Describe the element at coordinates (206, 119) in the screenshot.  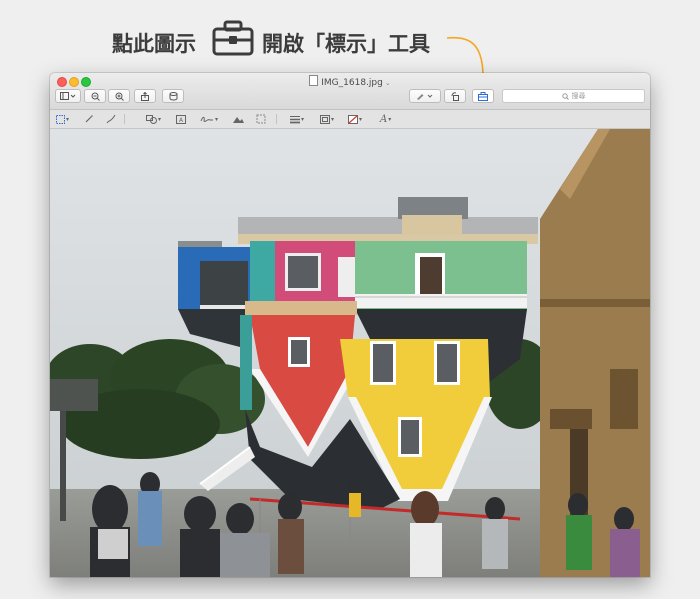
I see `sign-icon` at that location.